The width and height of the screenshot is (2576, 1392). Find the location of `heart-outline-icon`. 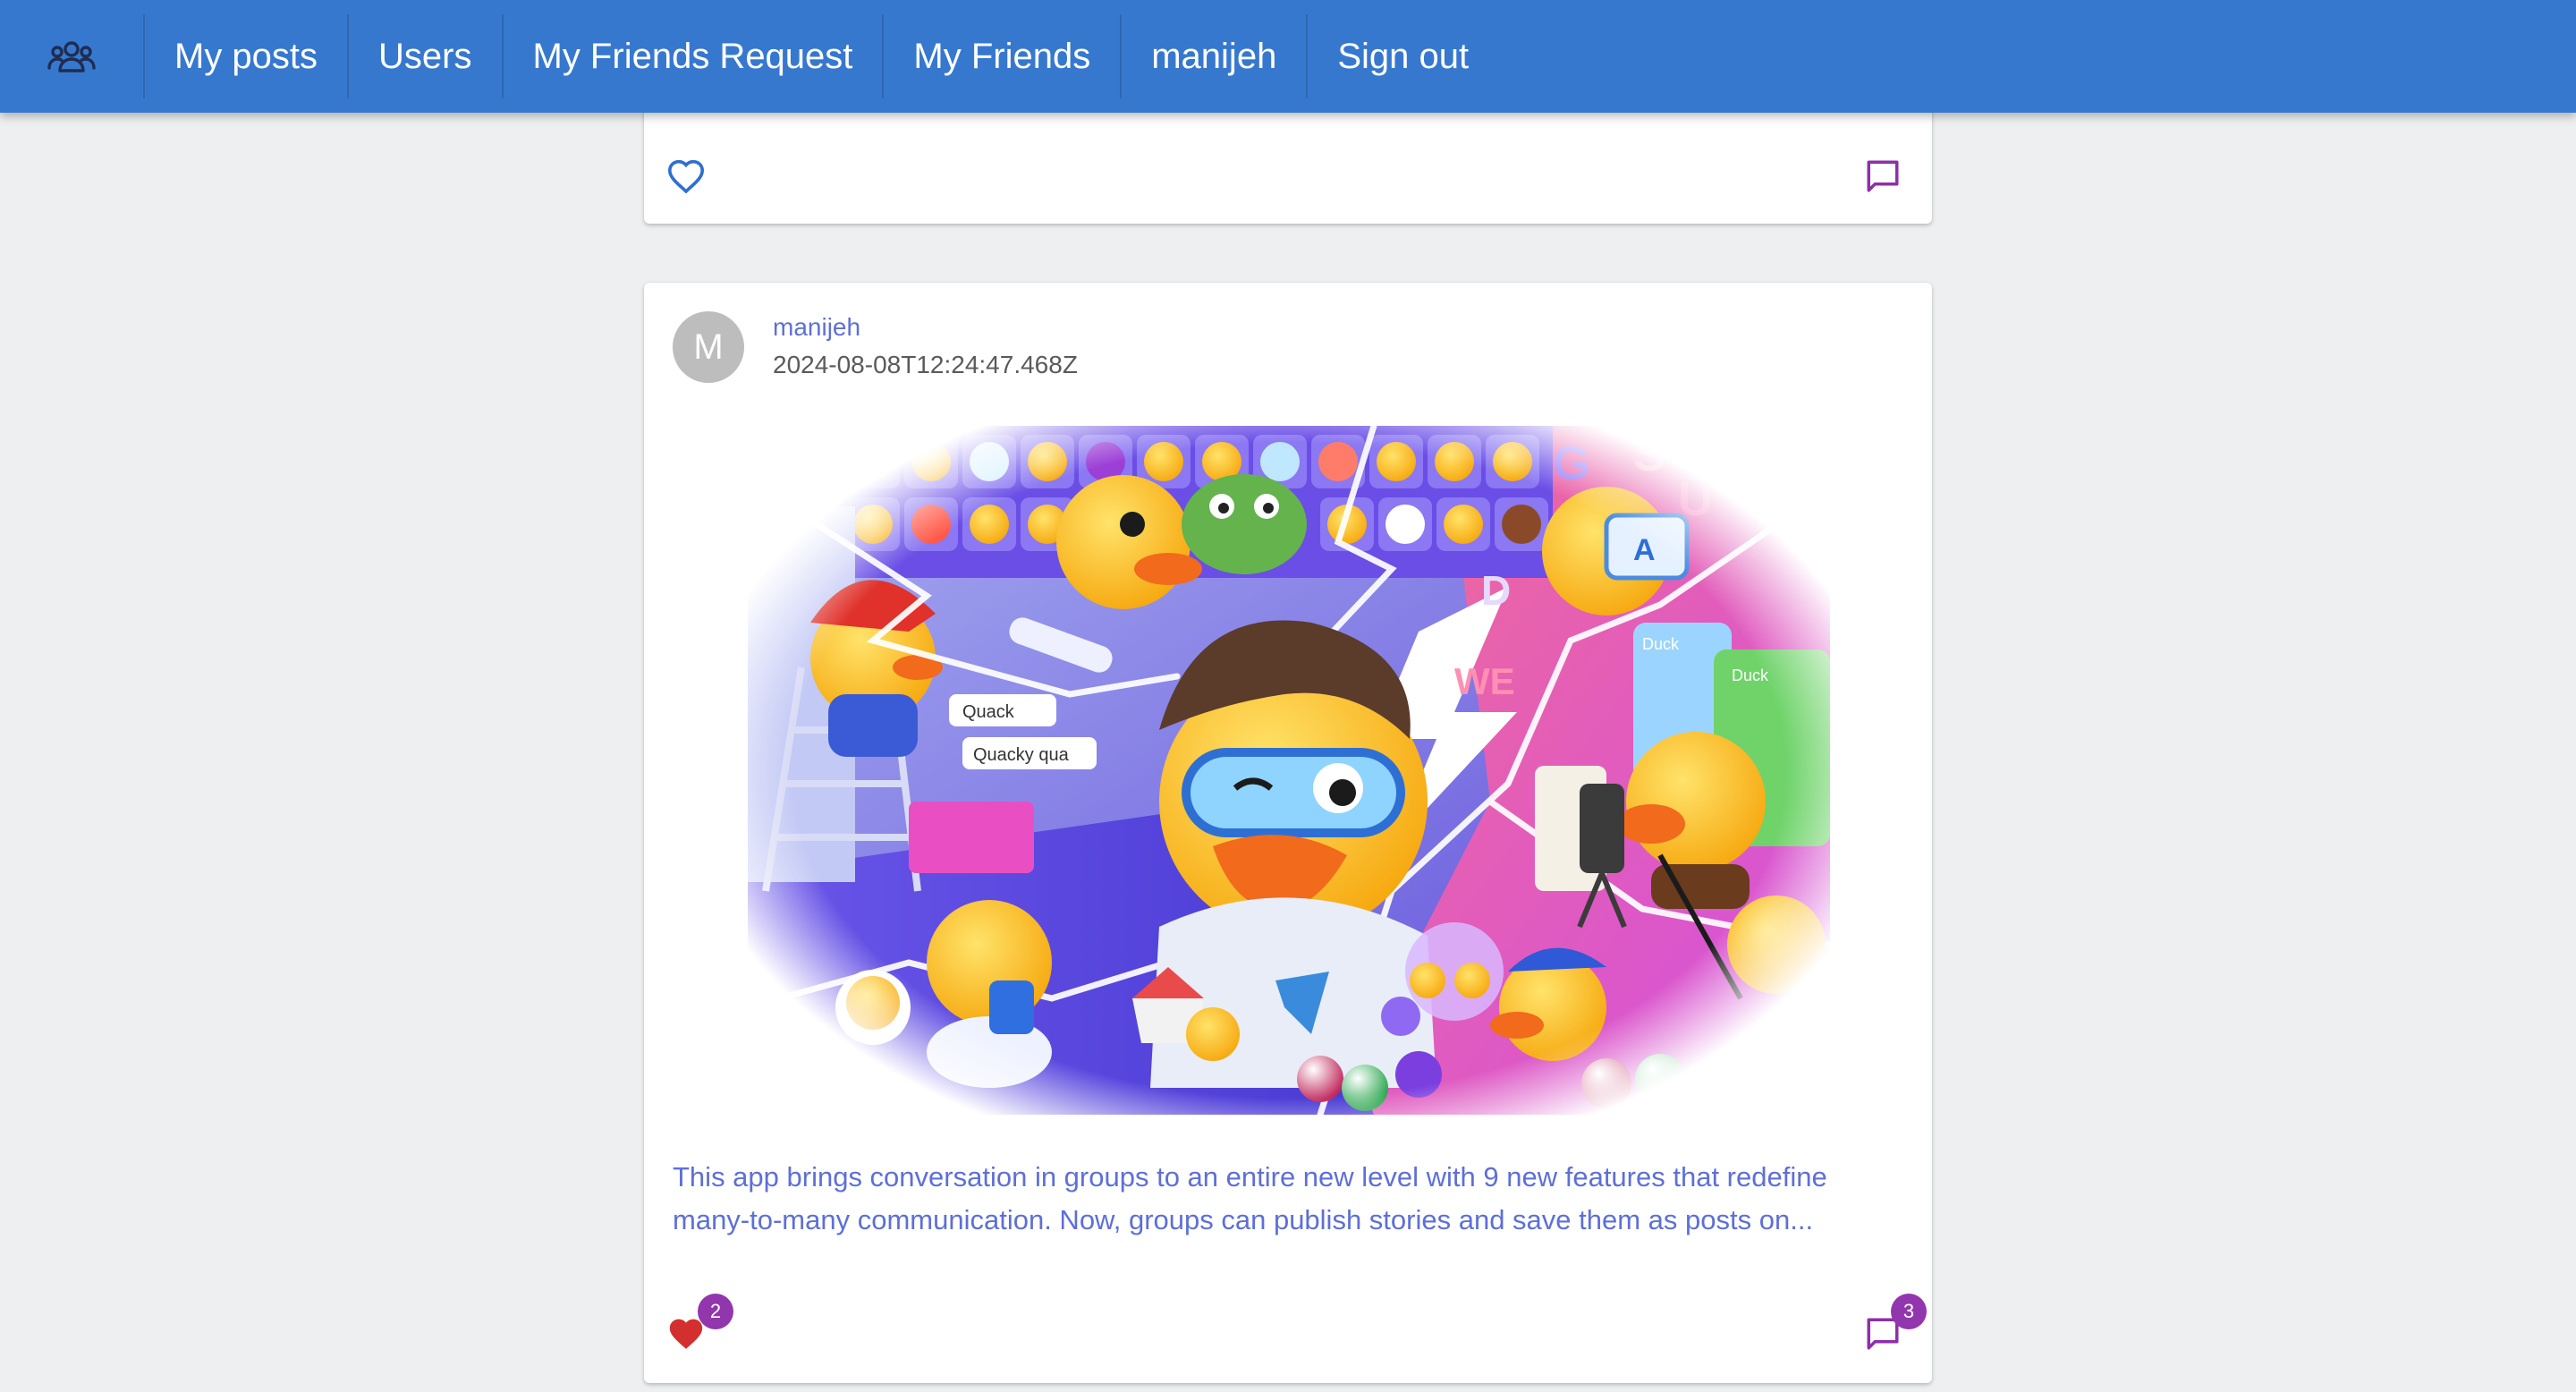

heart-outline-icon is located at coordinates (686, 176).